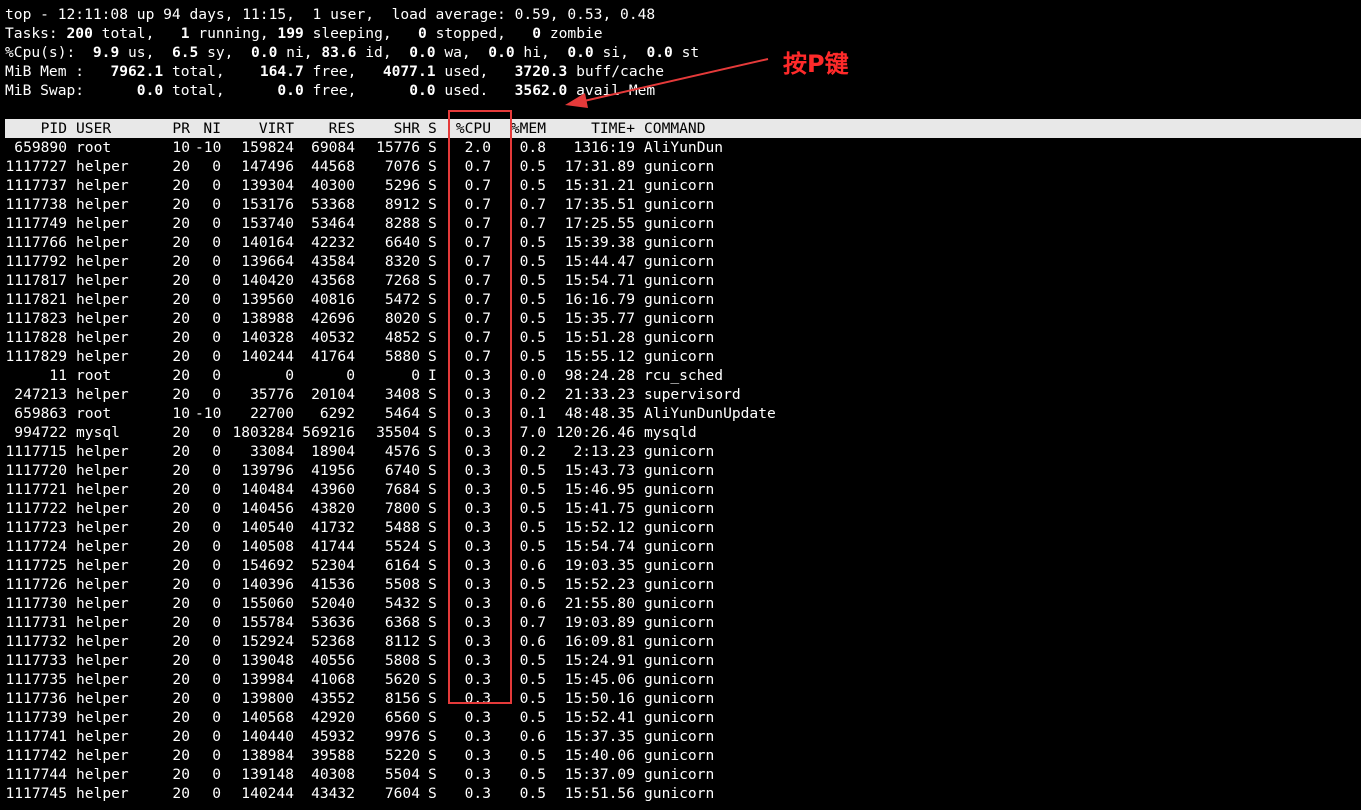 This screenshot has height=810, width=1361. What do you see at coordinates (667, 83) in the screenshot?
I see `annotation-arrow-icon` at bounding box center [667, 83].